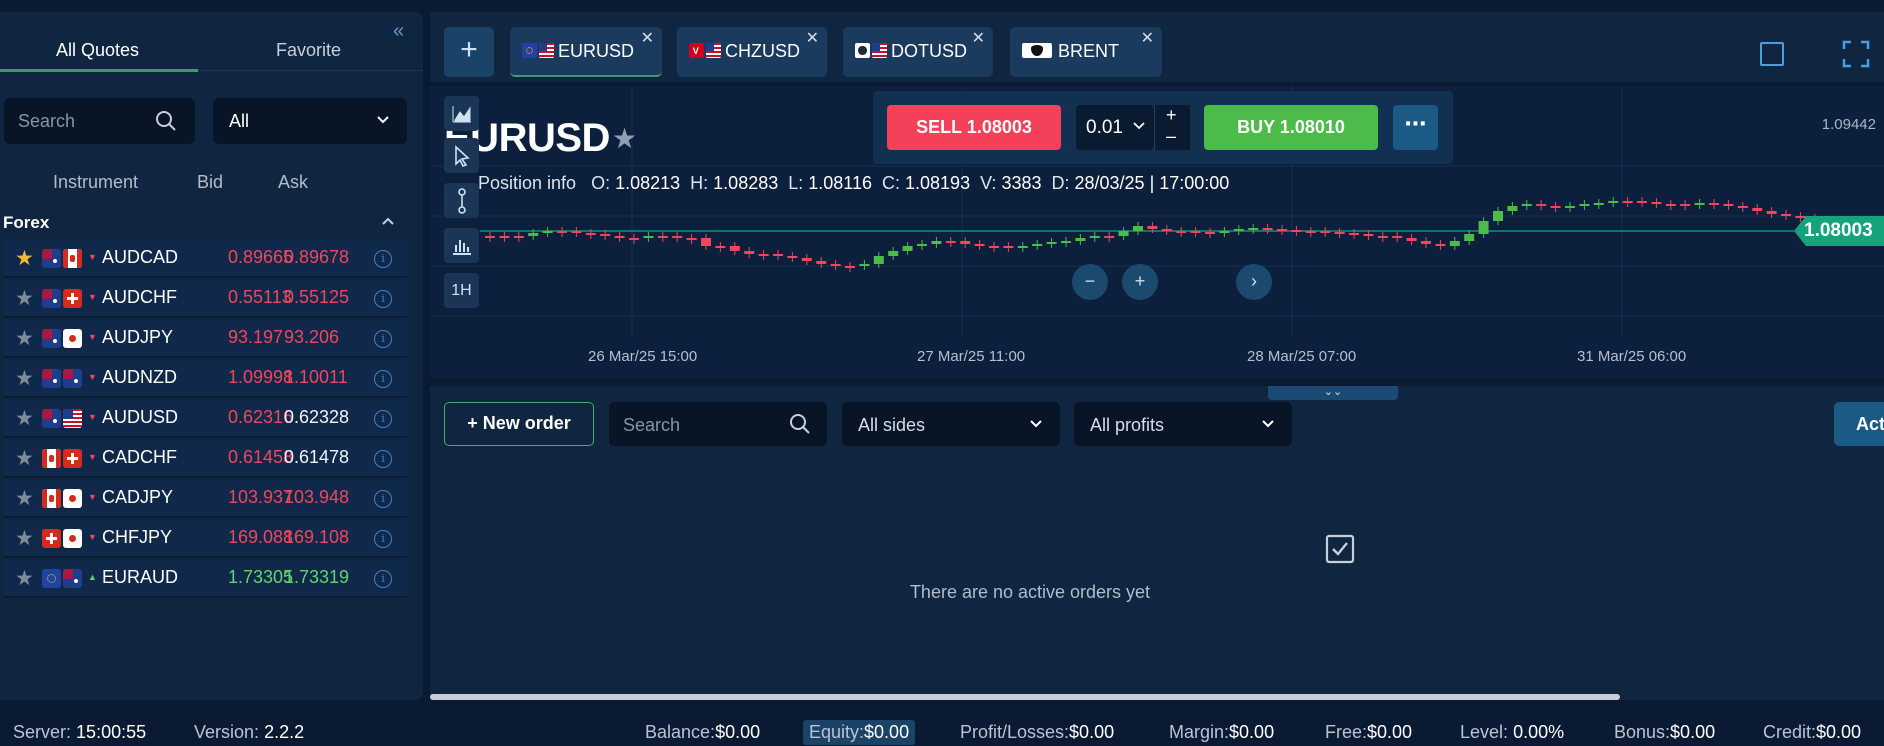 The image size is (1884, 746). What do you see at coordinates (80, 732) in the screenshot?
I see `server-time: Server: 15:00:55` at bounding box center [80, 732].